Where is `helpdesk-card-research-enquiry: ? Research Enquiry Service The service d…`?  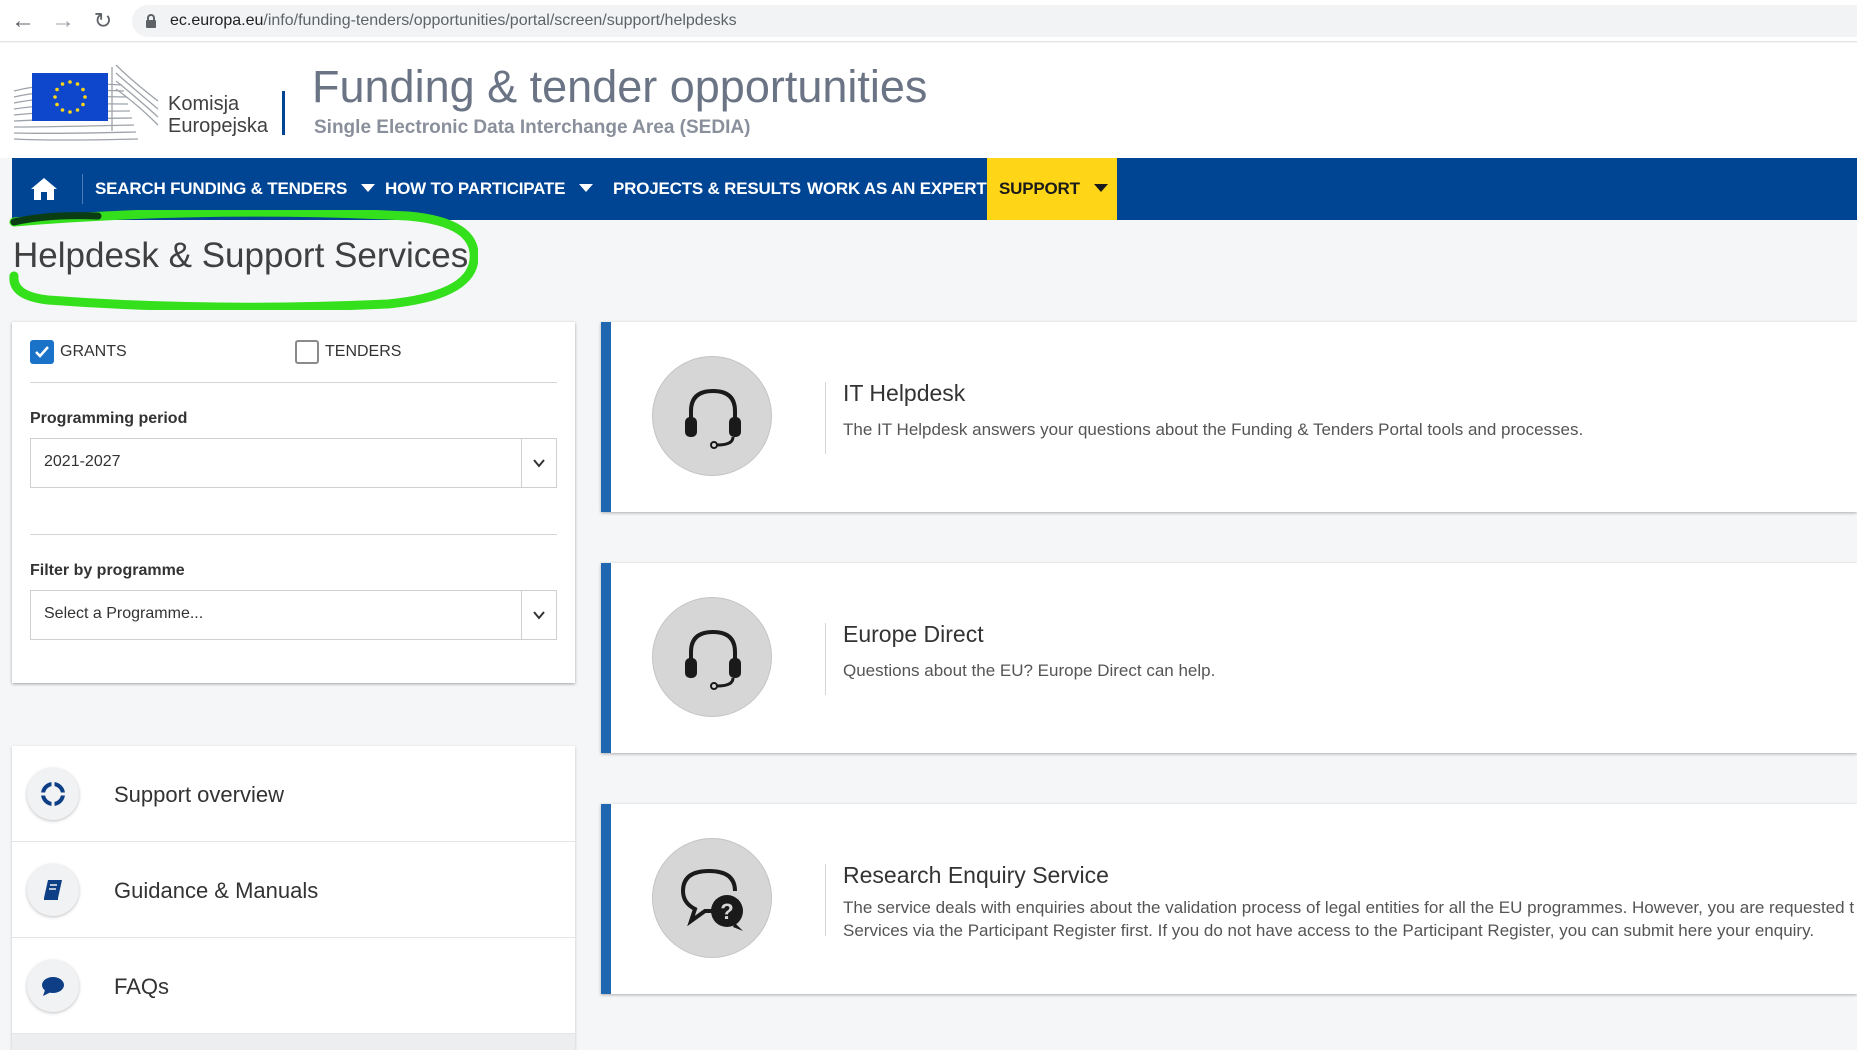 helpdesk-card-research-enquiry: ? Research Enquiry Service The service d… is located at coordinates (1229, 899).